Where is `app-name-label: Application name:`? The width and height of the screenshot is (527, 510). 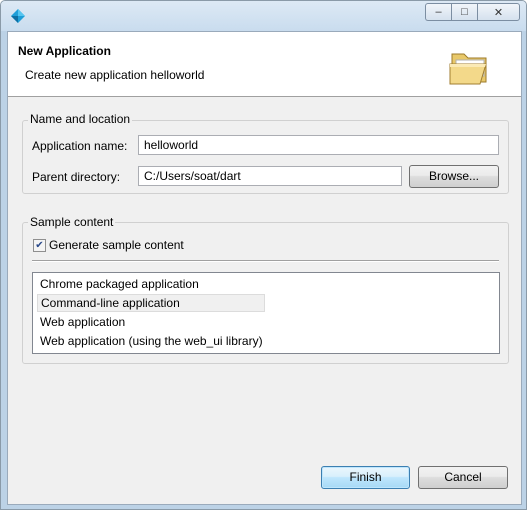 app-name-label: Application name: is located at coordinates (80, 146).